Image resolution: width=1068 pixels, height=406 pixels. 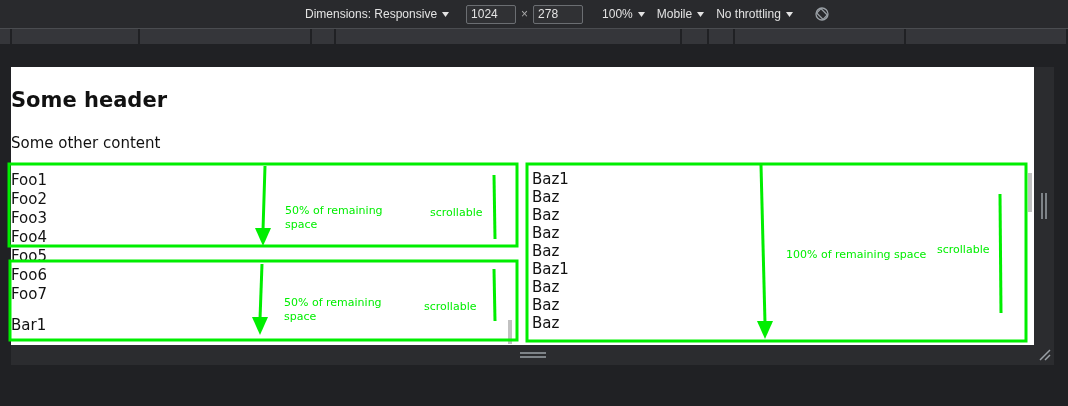 I want to click on list-item: Foo7, so click(x=29, y=294).